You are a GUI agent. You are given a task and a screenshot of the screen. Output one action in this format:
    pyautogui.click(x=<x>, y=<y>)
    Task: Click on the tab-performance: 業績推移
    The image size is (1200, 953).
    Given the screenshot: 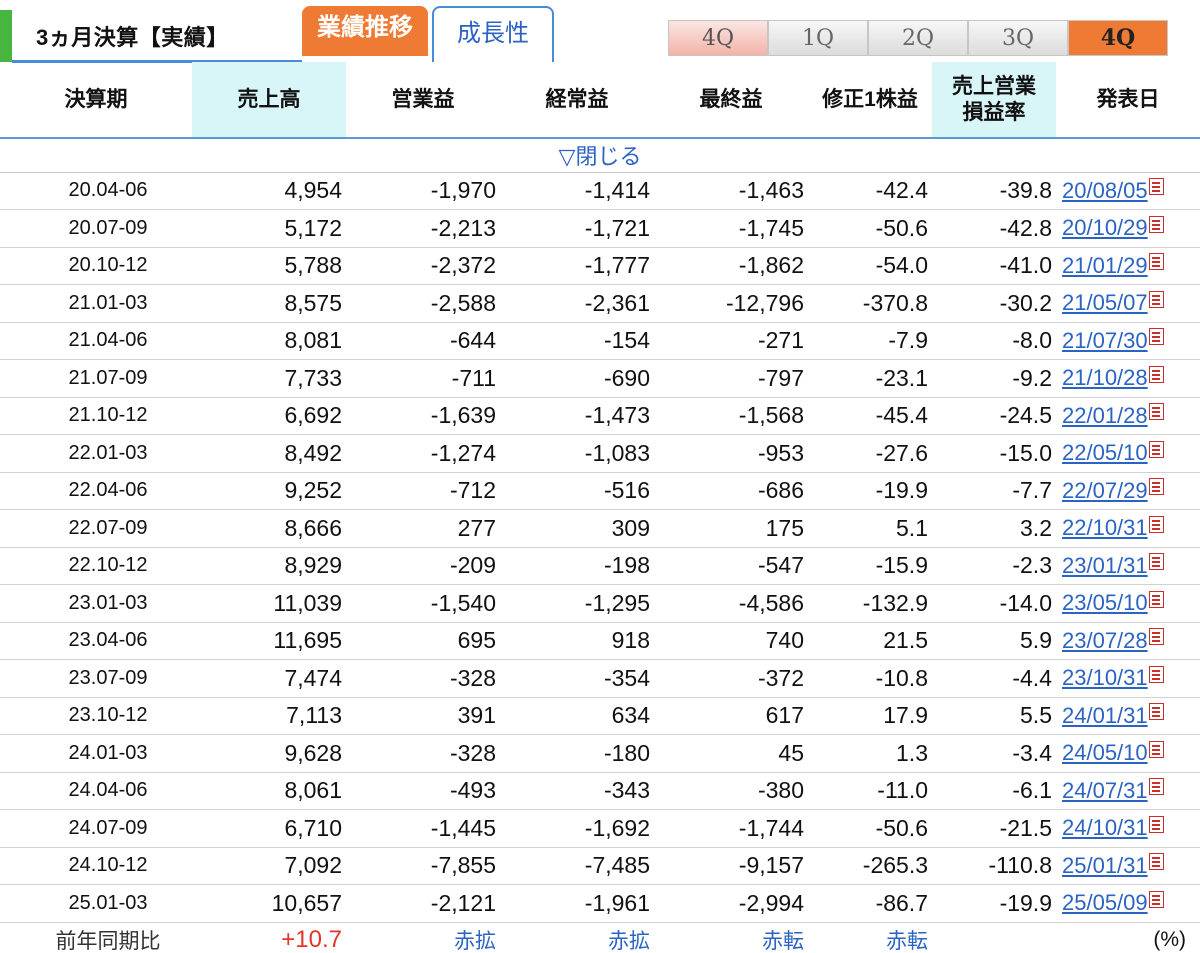 What is the action you would take?
    pyautogui.click(x=365, y=31)
    